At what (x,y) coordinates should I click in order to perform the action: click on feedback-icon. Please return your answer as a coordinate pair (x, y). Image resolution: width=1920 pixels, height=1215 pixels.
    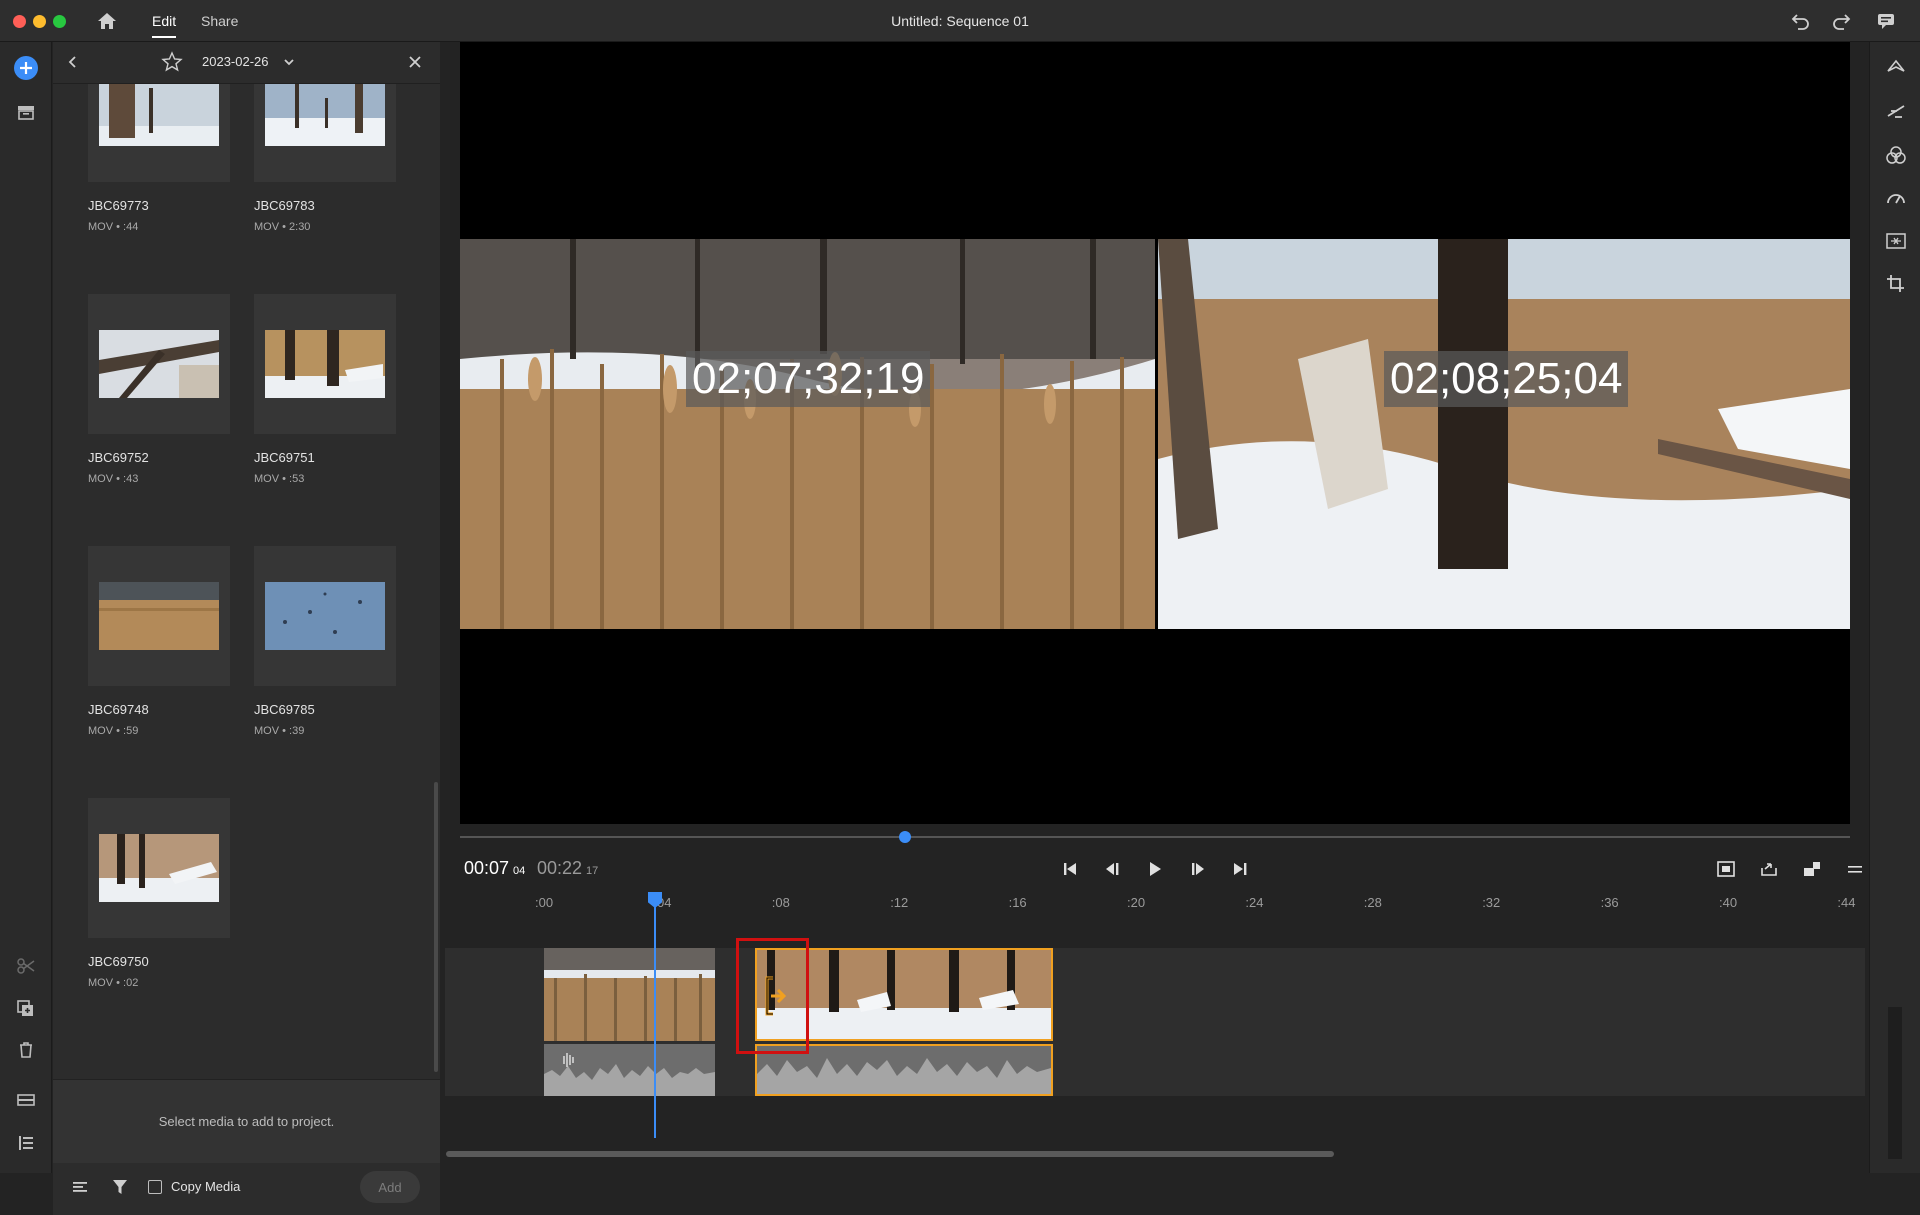
    Looking at the image, I should click on (1886, 21).